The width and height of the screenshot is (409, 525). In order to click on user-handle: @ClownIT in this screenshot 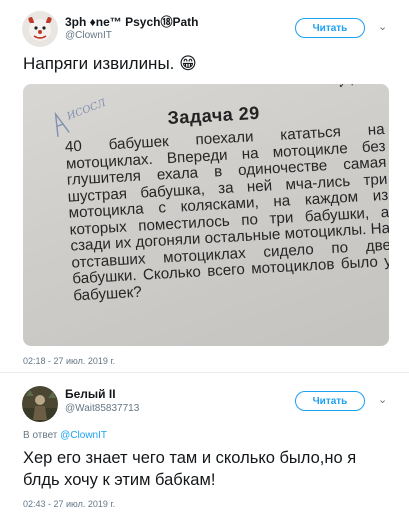, I will do `click(88, 35)`.